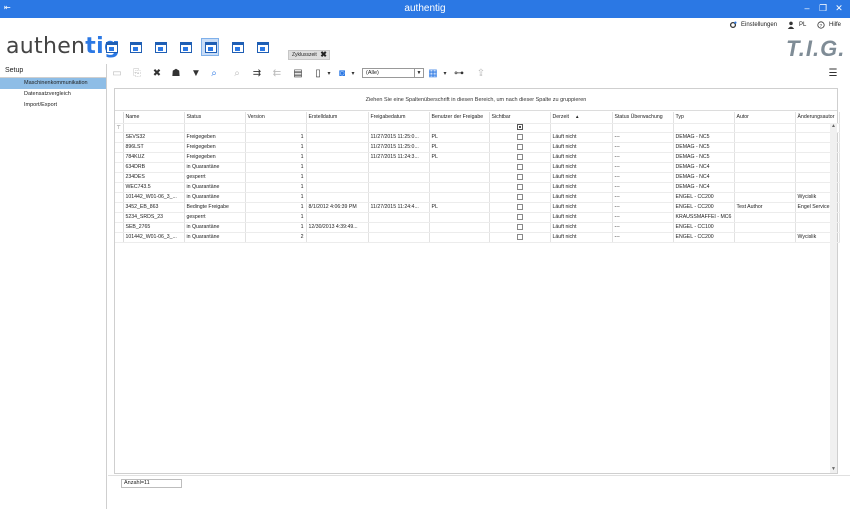 The width and height of the screenshot is (850, 509). What do you see at coordinates (262, 47) in the screenshot?
I see `module-alarms-button` at bounding box center [262, 47].